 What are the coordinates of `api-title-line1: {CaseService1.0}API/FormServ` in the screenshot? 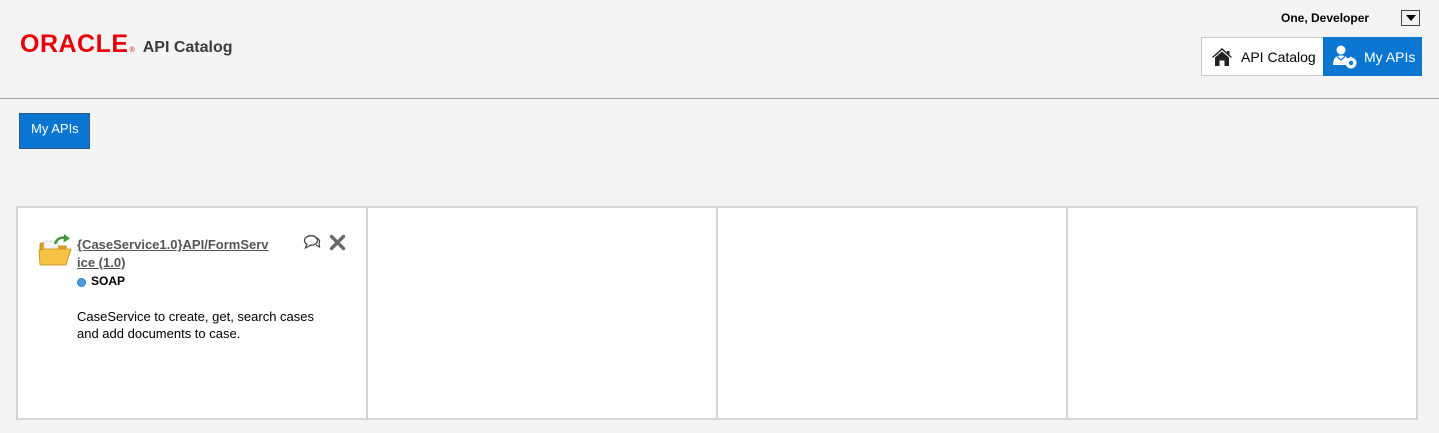 It's located at (173, 244).